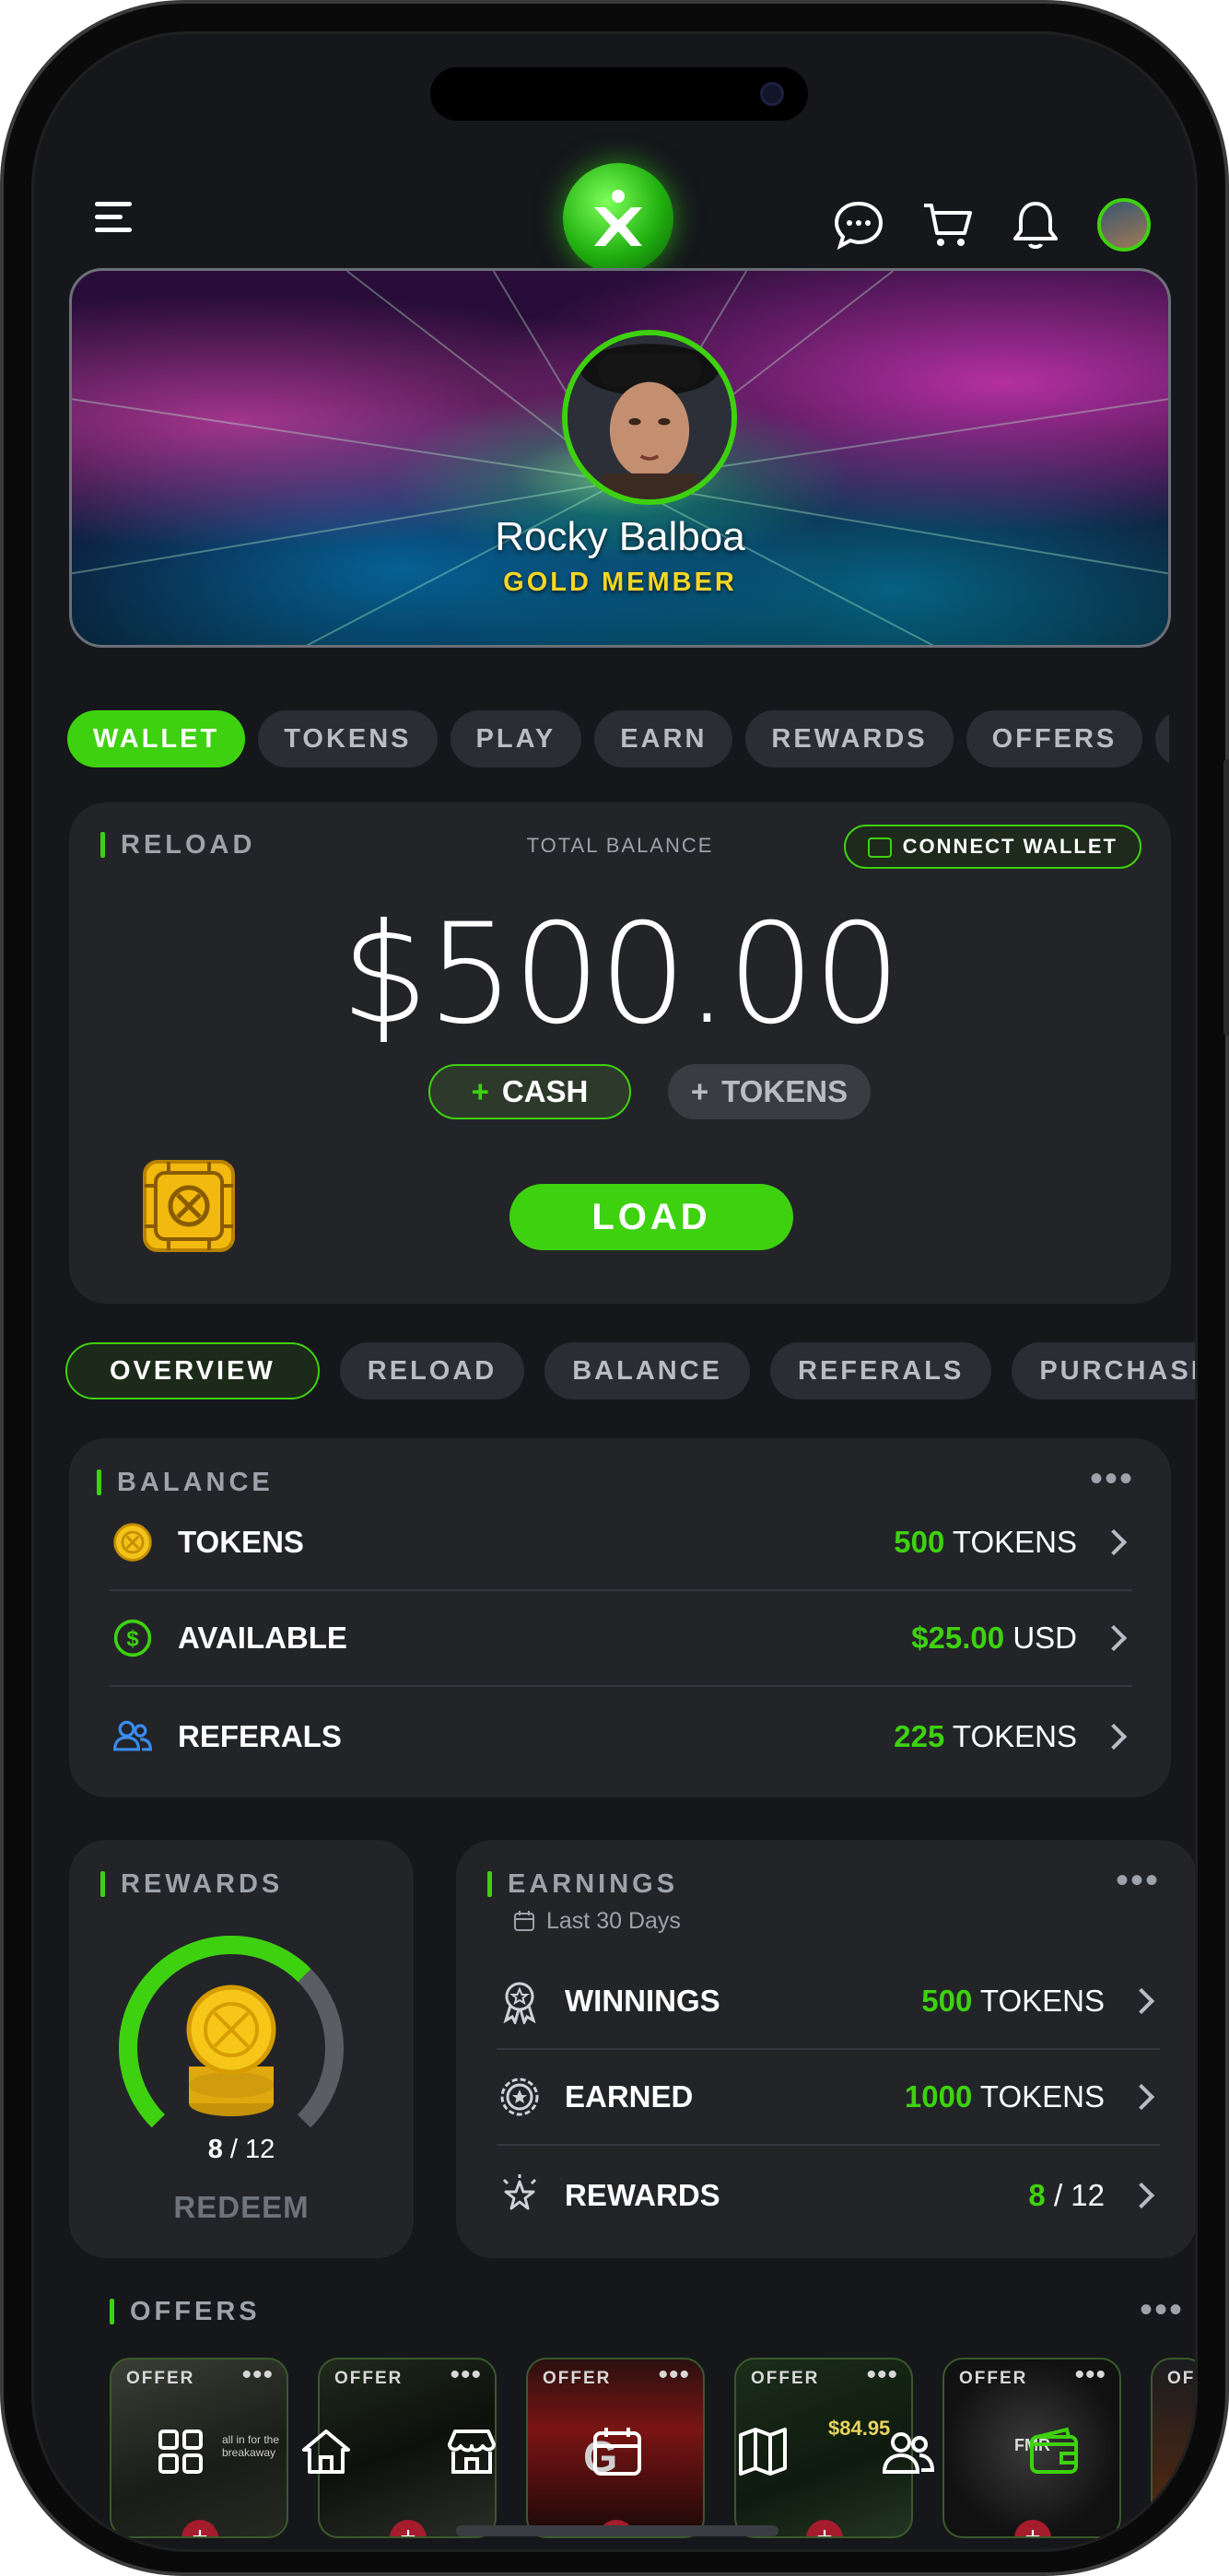  What do you see at coordinates (617, 2530) in the screenshot?
I see `home-indicator` at bounding box center [617, 2530].